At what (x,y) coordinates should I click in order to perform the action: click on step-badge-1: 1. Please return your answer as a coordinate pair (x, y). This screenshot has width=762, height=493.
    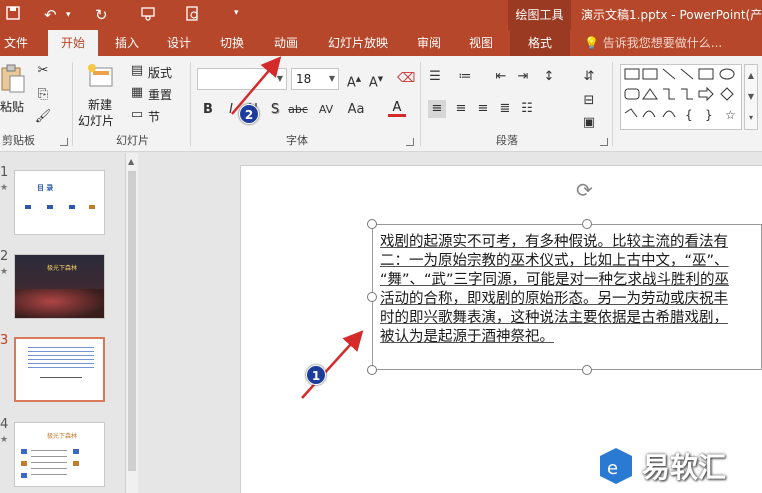
    Looking at the image, I should click on (316, 375).